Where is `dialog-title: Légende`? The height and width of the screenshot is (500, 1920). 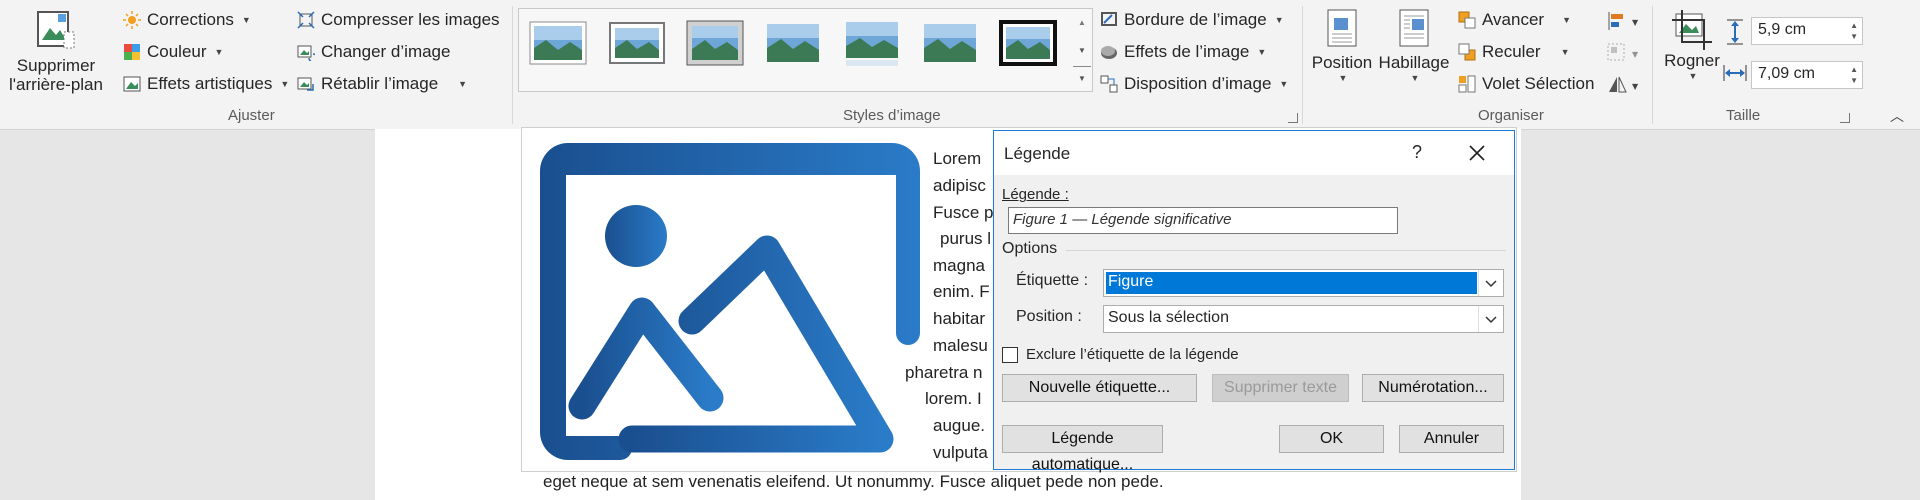 dialog-title: Légende is located at coordinates (1037, 153).